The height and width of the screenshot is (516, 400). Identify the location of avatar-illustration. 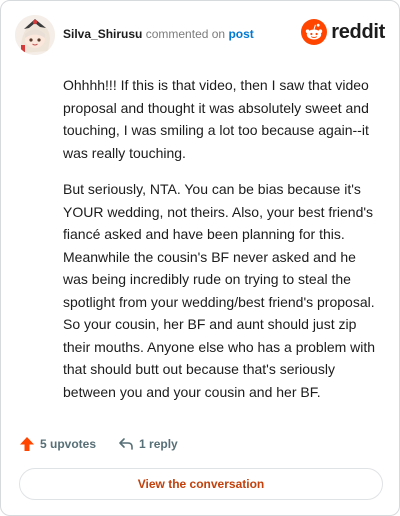
(35, 35).